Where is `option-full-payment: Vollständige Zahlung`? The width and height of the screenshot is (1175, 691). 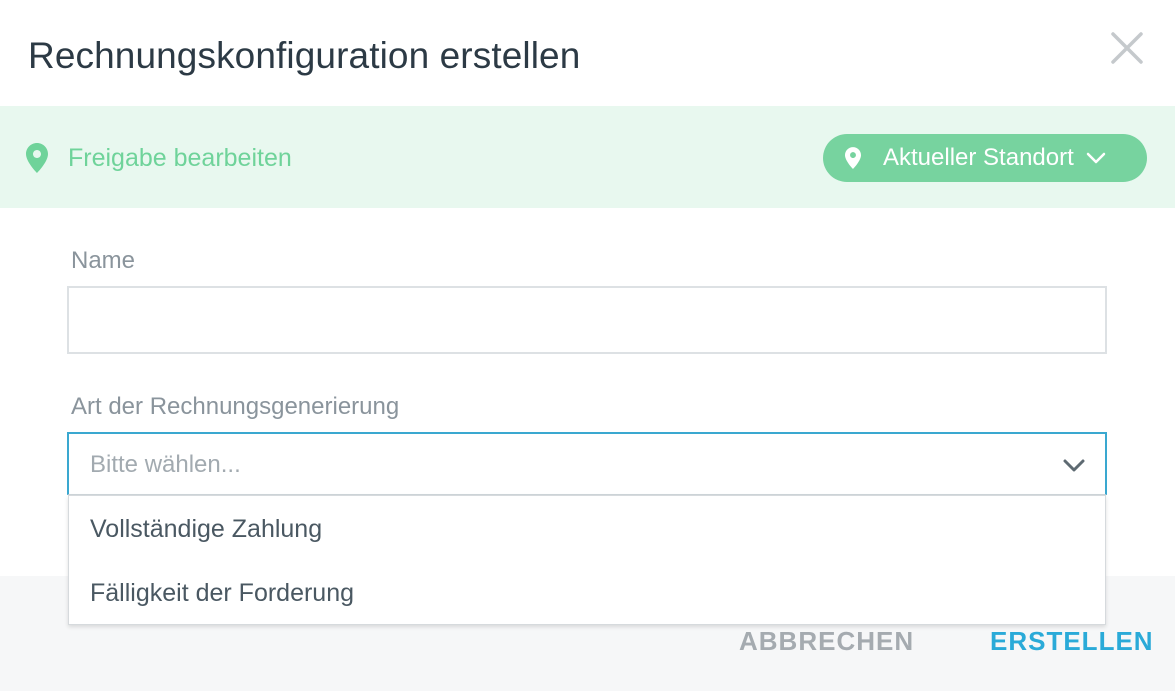 option-full-payment: Vollständige Zahlung is located at coordinates (585, 529).